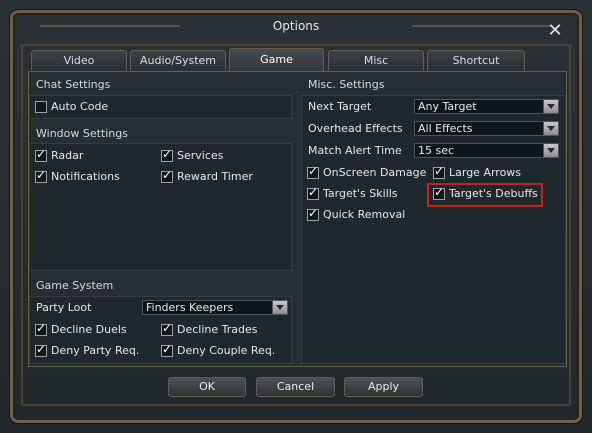  I want to click on window-title: Options, so click(296, 26).